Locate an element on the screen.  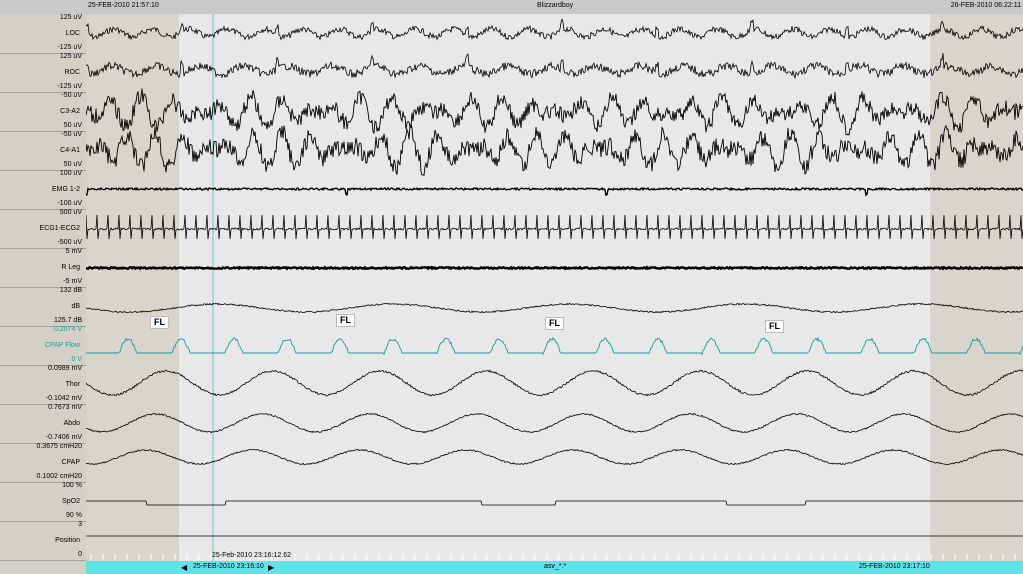
channel-scale-top: 0.2074 V is located at coordinates (67, 329).